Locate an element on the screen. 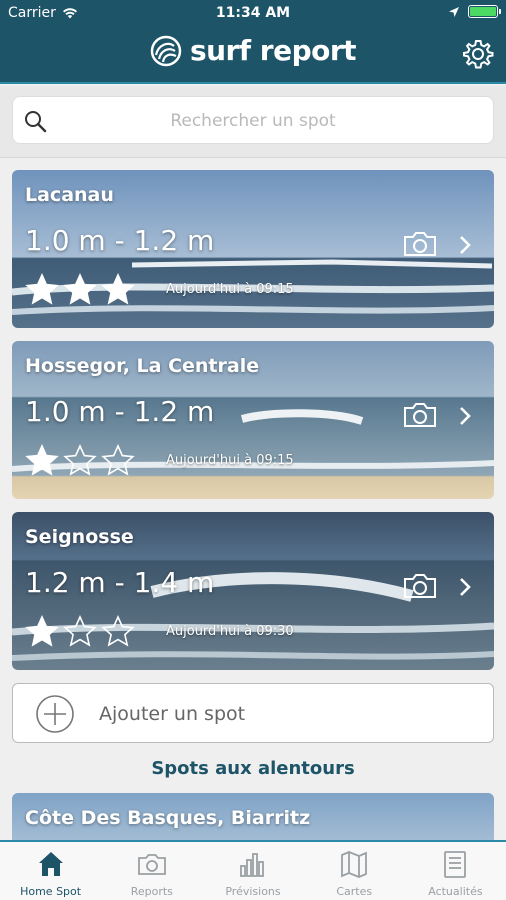 Image resolution: width=506 pixels, height=900 pixels. search-input: Rechercher un spot is located at coordinates (253, 120).